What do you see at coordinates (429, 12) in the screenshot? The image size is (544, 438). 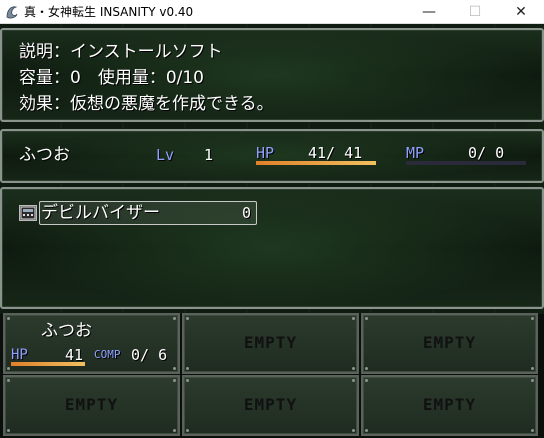 I see `minimize-button: —` at bounding box center [429, 12].